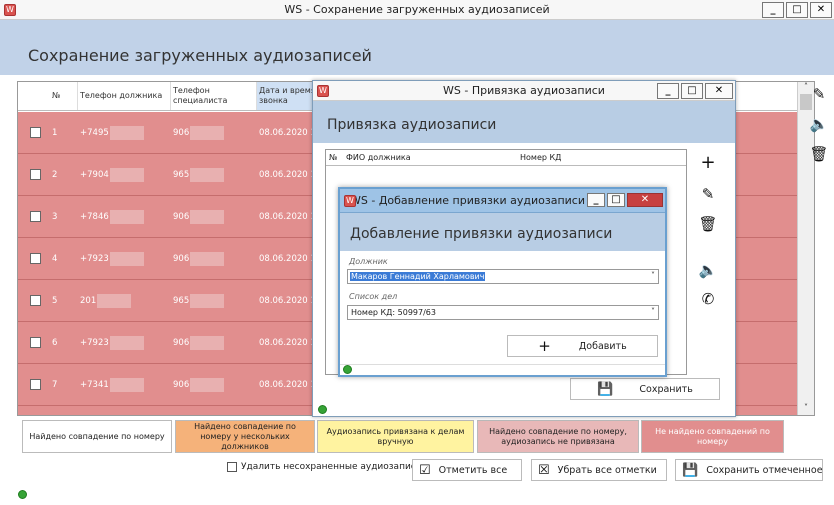 The width and height of the screenshot is (834, 505). What do you see at coordinates (666, 389) in the screenshot?
I see `binding-save-label: Сохранить` at bounding box center [666, 389].